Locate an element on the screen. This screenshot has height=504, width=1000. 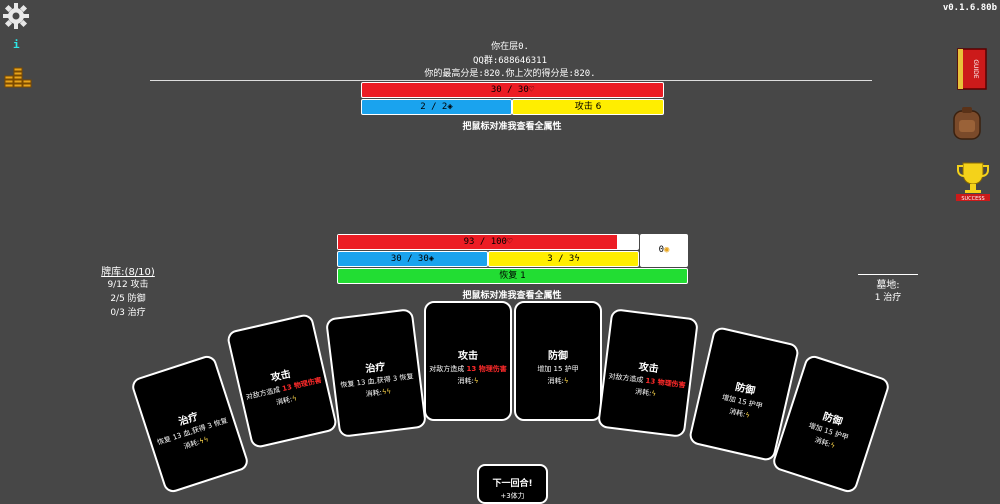
graveyard-line: 1 治疗 is located at coordinates (888, 298).